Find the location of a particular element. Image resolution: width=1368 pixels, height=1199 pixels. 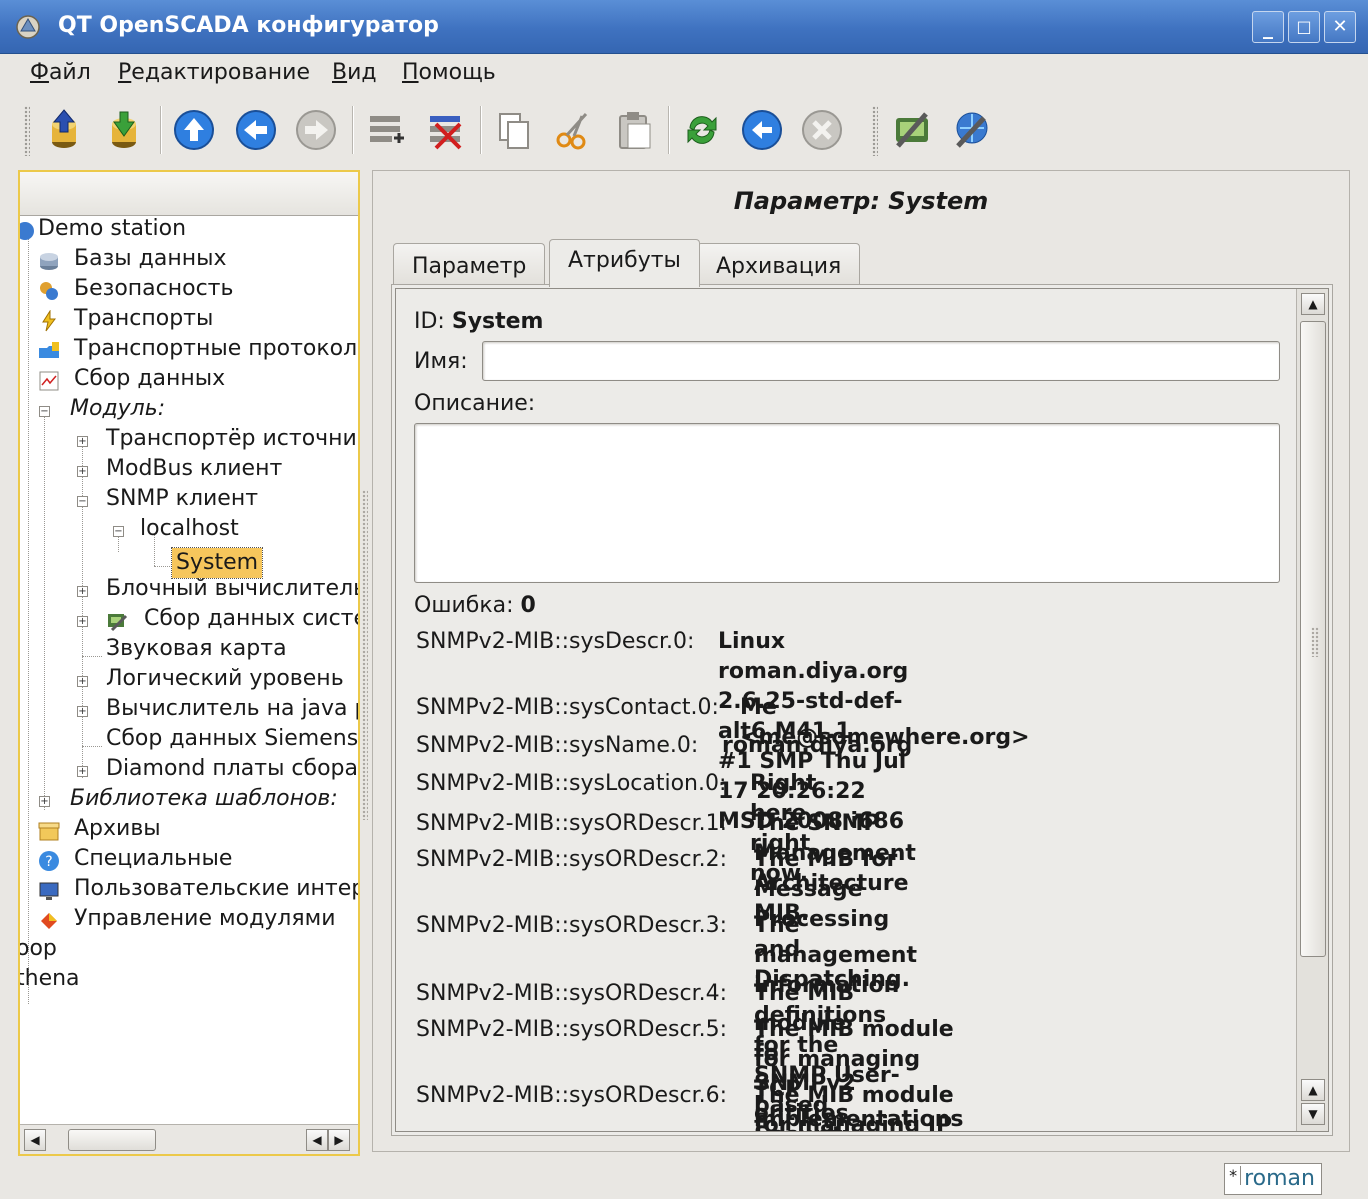

tree-item-logic-level: Логический уровень is located at coordinates (225, 679).